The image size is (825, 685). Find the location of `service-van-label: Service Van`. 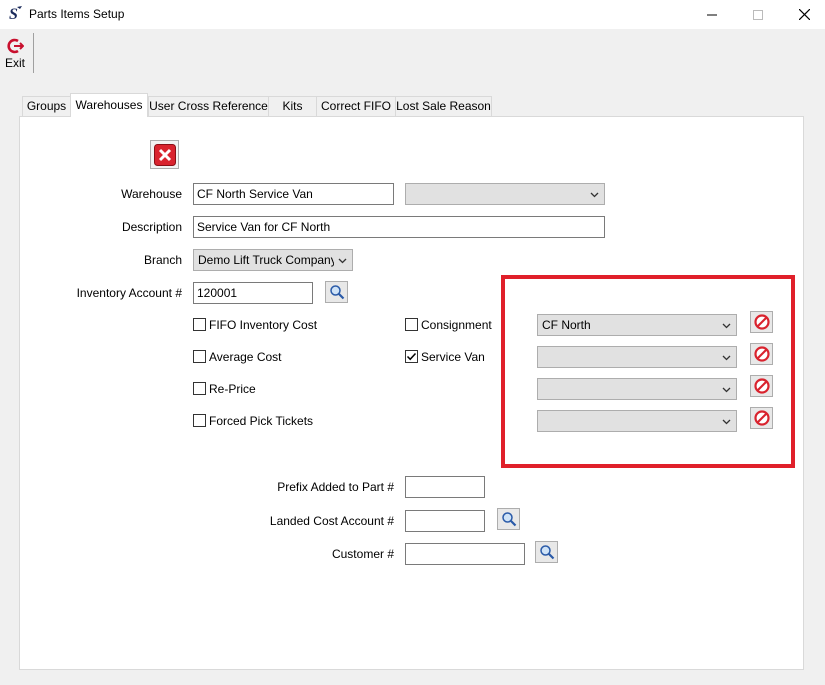

service-van-label: Service Van is located at coordinates (453, 357).